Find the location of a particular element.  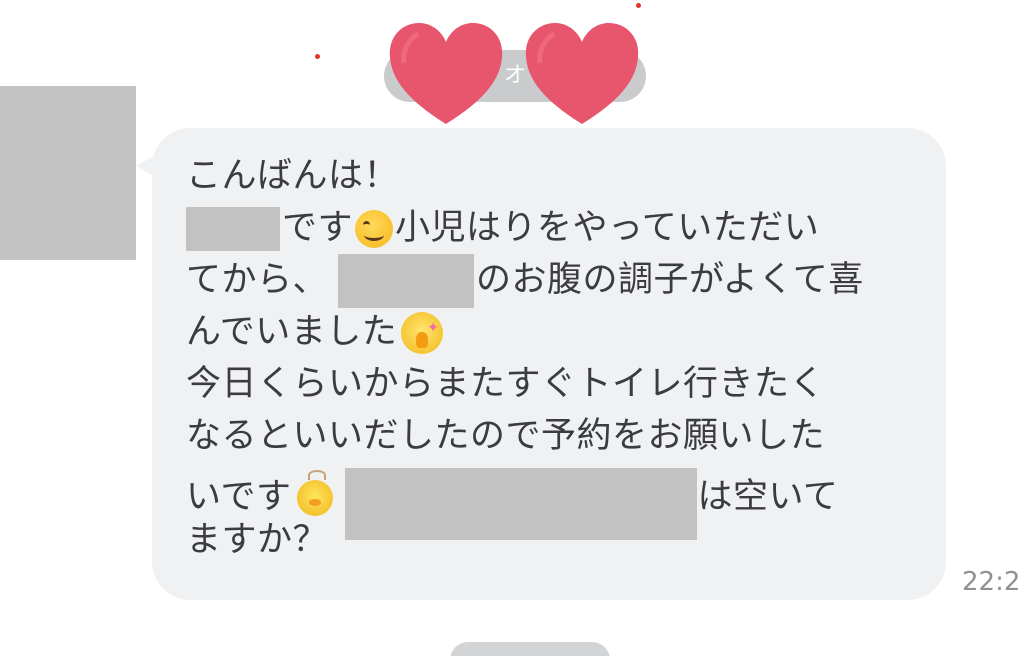

next-date-separator-pill is located at coordinates (530, 649).